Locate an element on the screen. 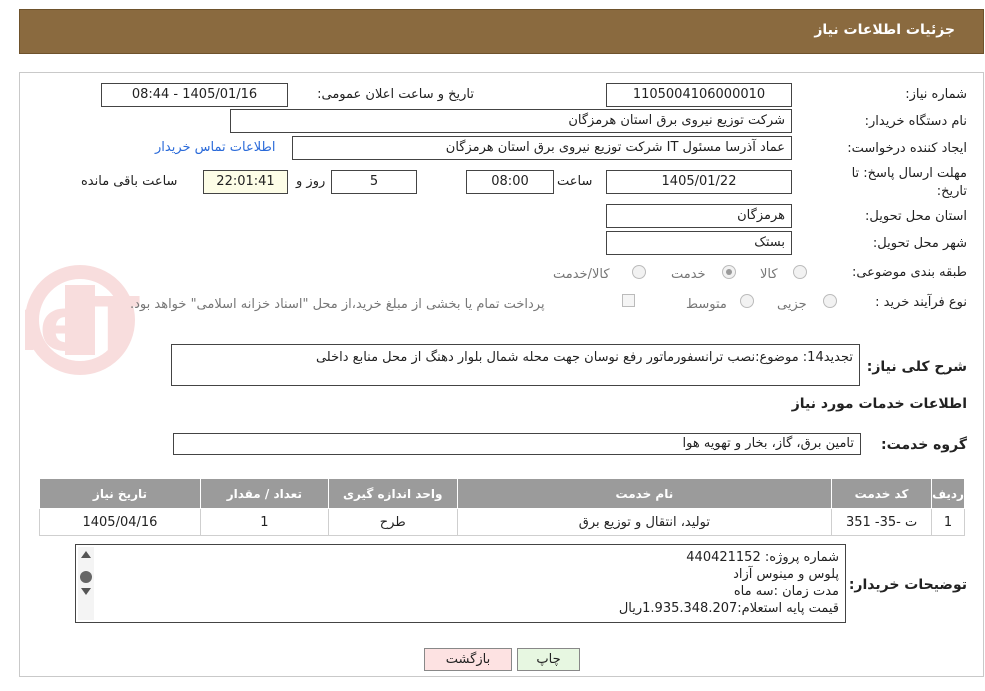 Image resolution: width=985 pixels, height=691 pixels. deadline-time-label: ساعت is located at coordinates (575, 181).